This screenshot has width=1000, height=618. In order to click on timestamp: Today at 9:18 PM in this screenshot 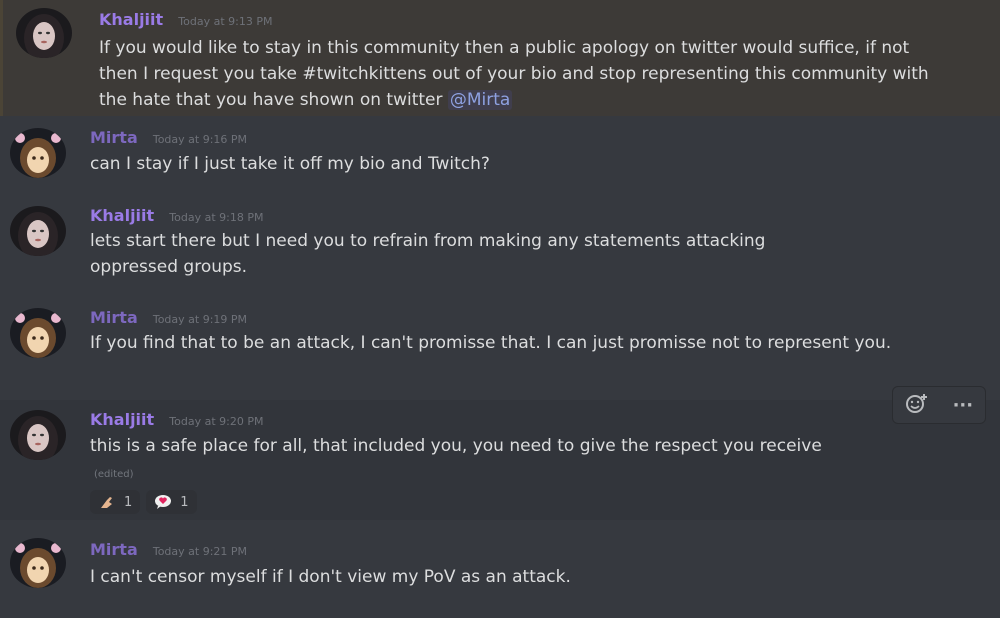, I will do `click(216, 217)`.